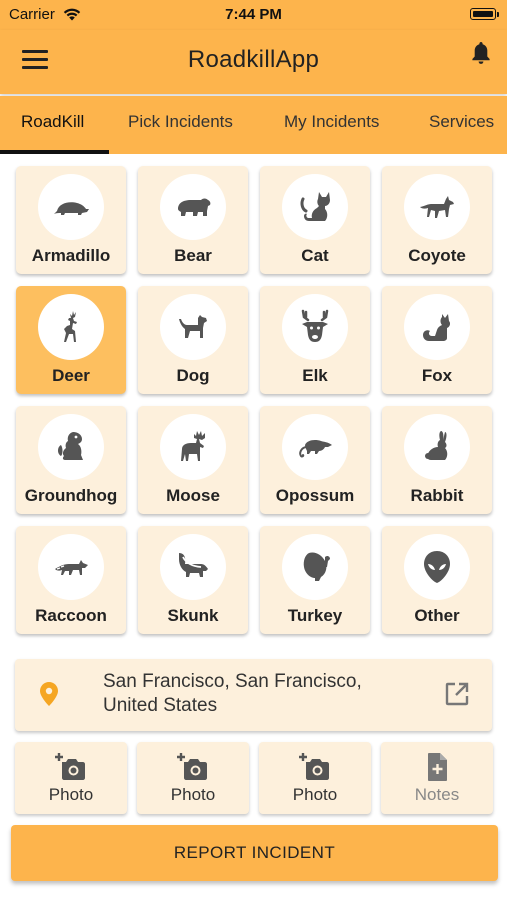  What do you see at coordinates (71, 495) in the screenshot?
I see `animal-label: Groundhog` at bounding box center [71, 495].